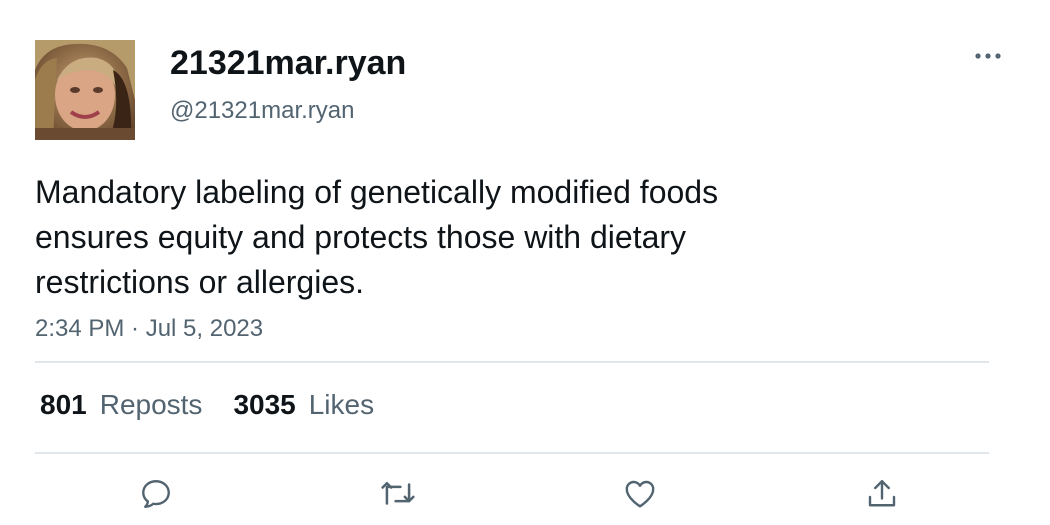  What do you see at coordinates (303, 405) in the screenshot?
I see `likes-stat: 3035 Likes` at bounding box center [303, 405].